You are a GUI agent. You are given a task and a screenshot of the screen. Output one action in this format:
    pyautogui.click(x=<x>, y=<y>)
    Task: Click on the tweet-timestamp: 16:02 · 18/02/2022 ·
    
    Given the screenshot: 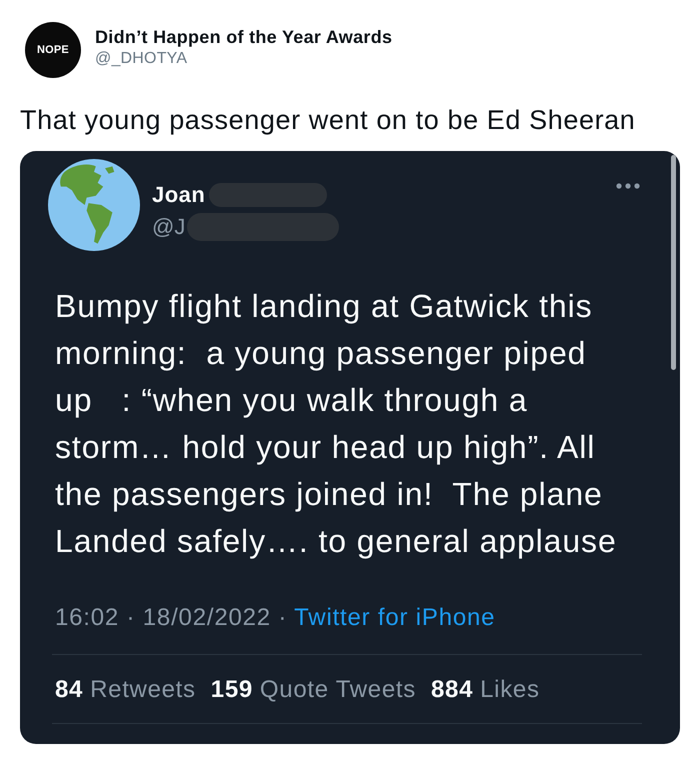 What is the action you would take?
    pyautogui.click(x=171, y=618)
    